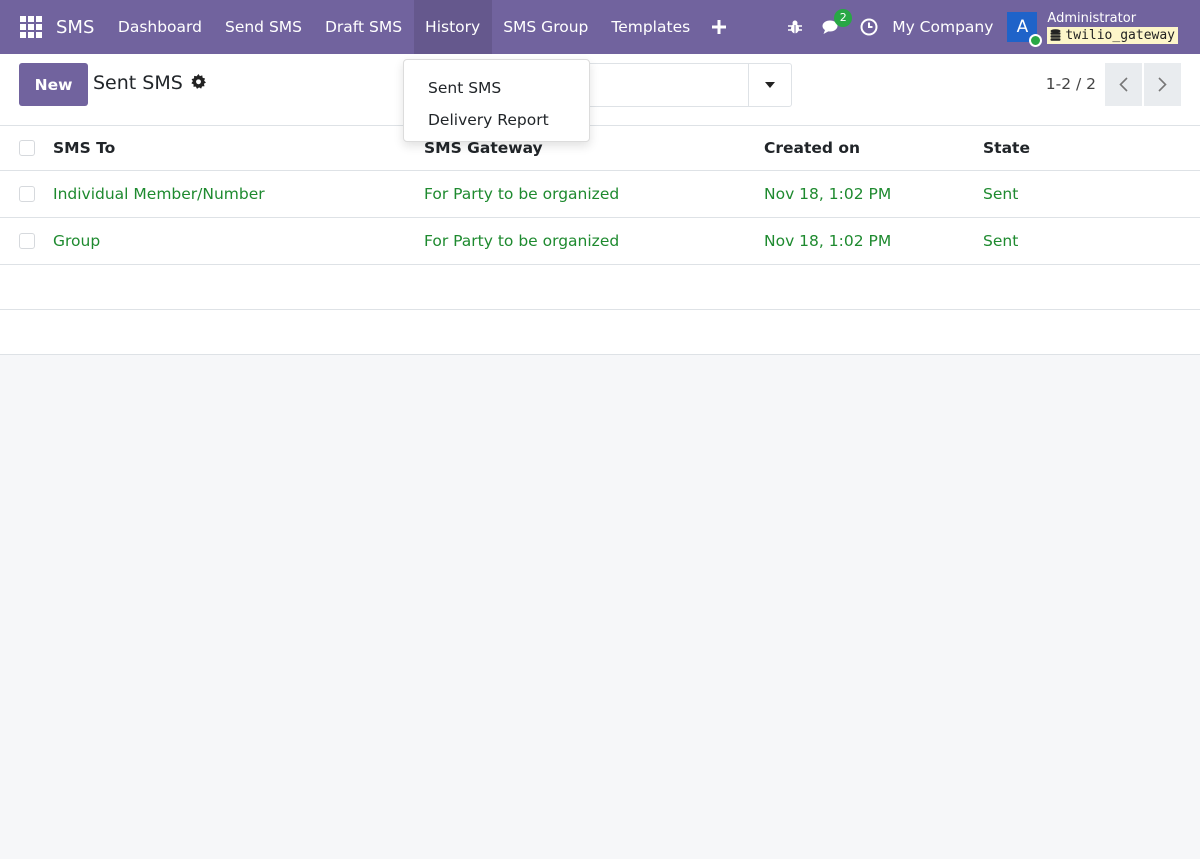 This screenshot has height=859, width=1200. I want to click on nav-send-sms: Send SMS, so click(263, 27).